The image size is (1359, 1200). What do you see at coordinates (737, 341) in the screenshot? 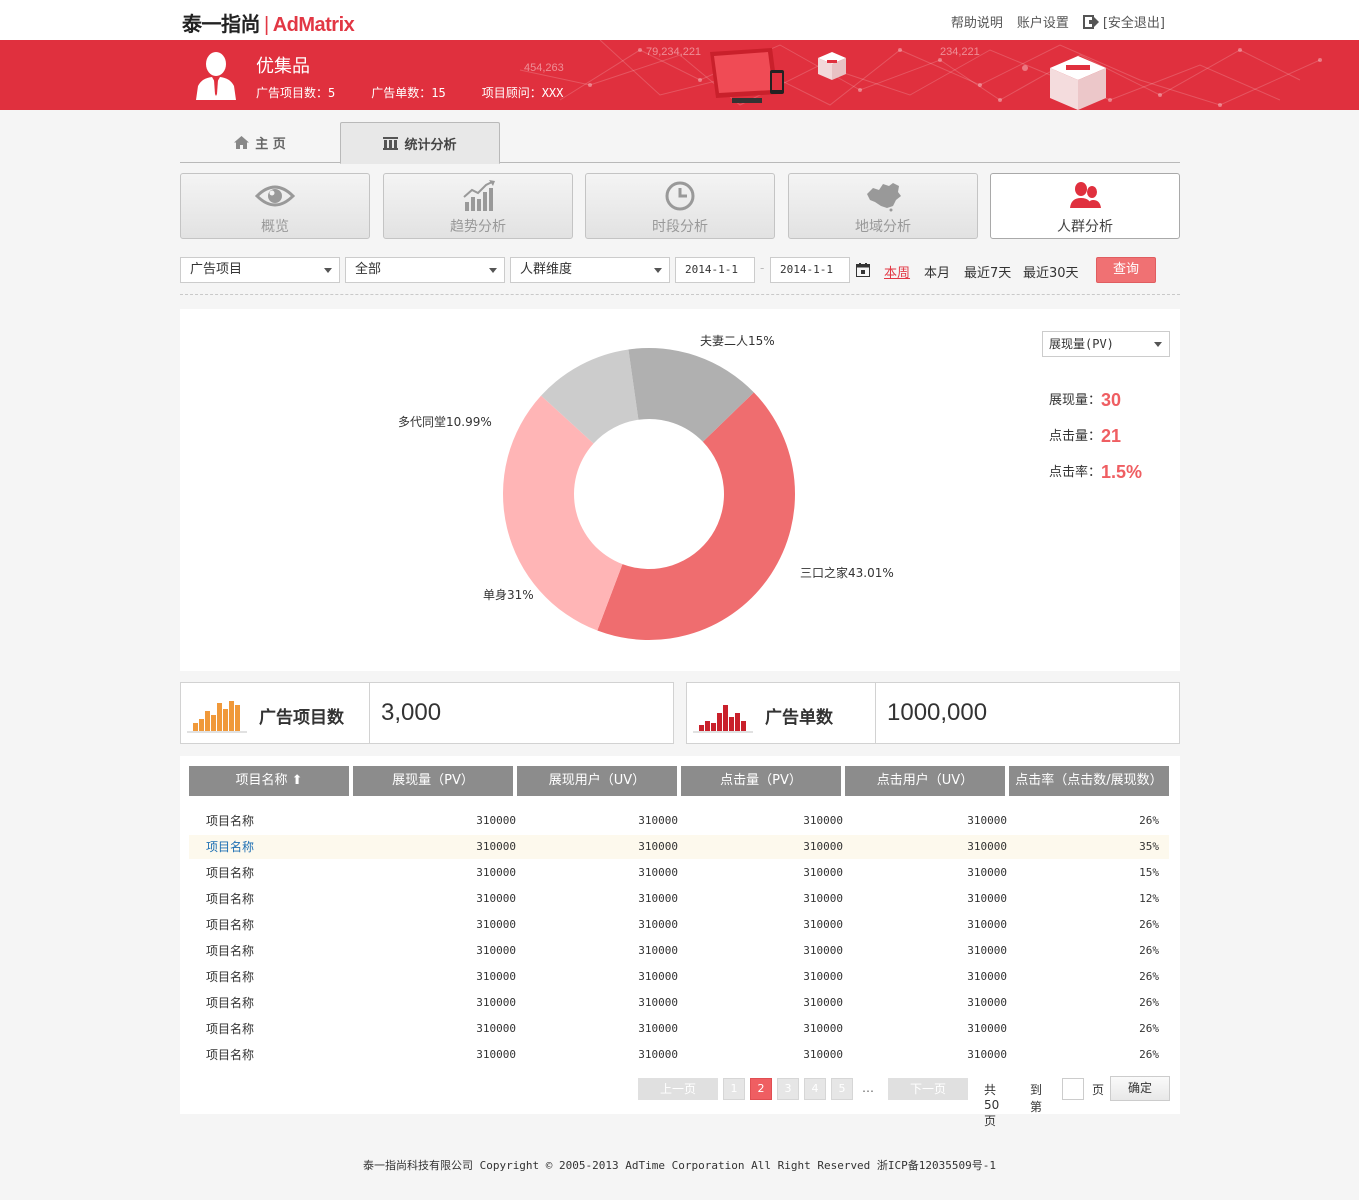
I see `pie-label-3: 夫妻二人15%` at bounding box center [737, 341].